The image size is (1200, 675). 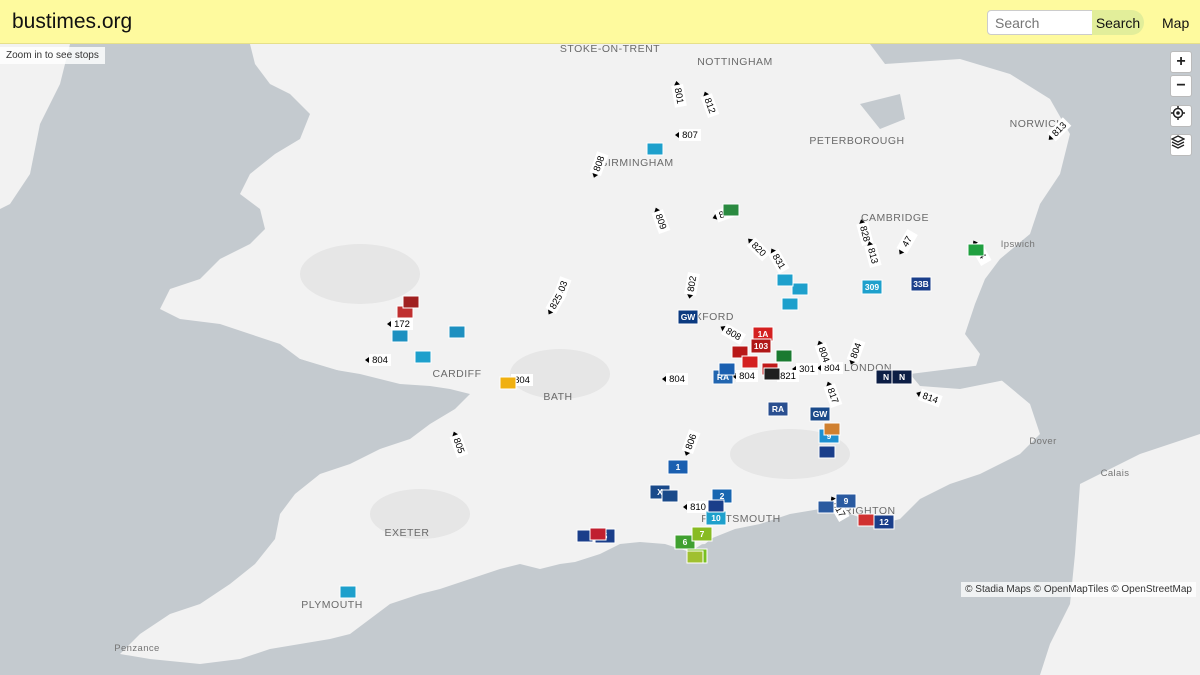 What do you see at coordinates (856, 141) in the screenshot?
I see `place-label: PETERBOROUGH` at bounding box center [856, 141].